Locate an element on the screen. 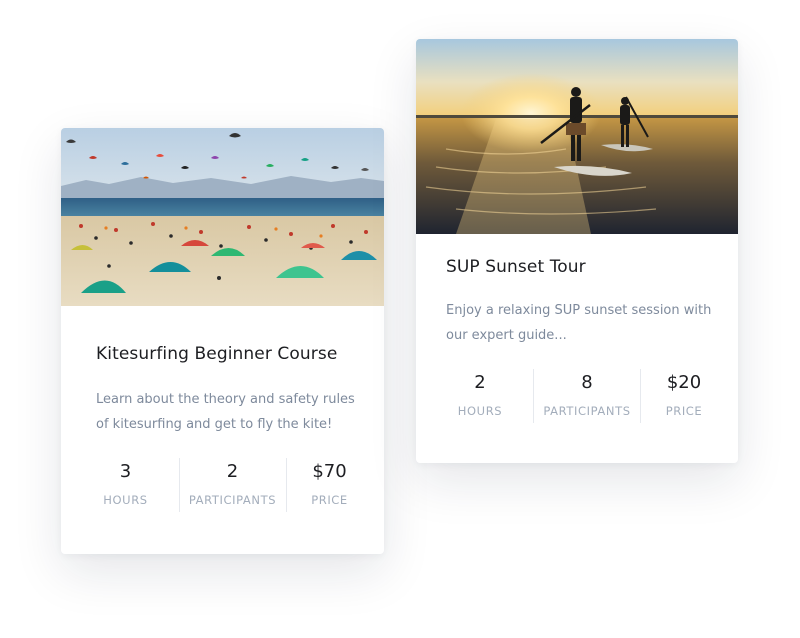 Image resolution: width=800 pixels, height=638 pixels. course-stats: 3 HOURS 2 PARTICIPANTS $70 PRICE is located at coordinates (222, 485).